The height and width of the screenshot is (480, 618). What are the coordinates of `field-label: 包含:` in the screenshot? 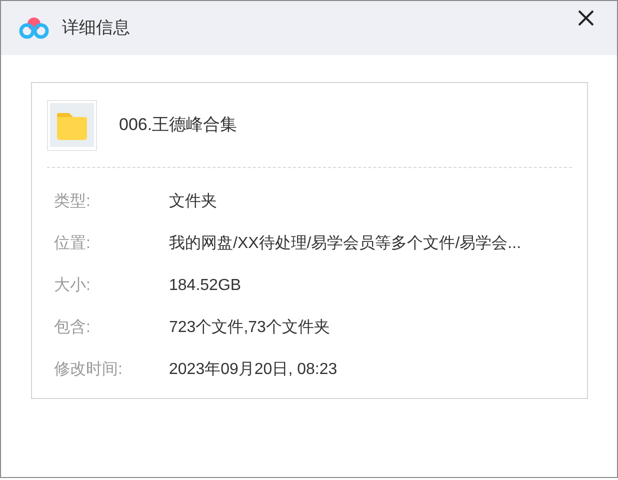 It's located at (73, 328).